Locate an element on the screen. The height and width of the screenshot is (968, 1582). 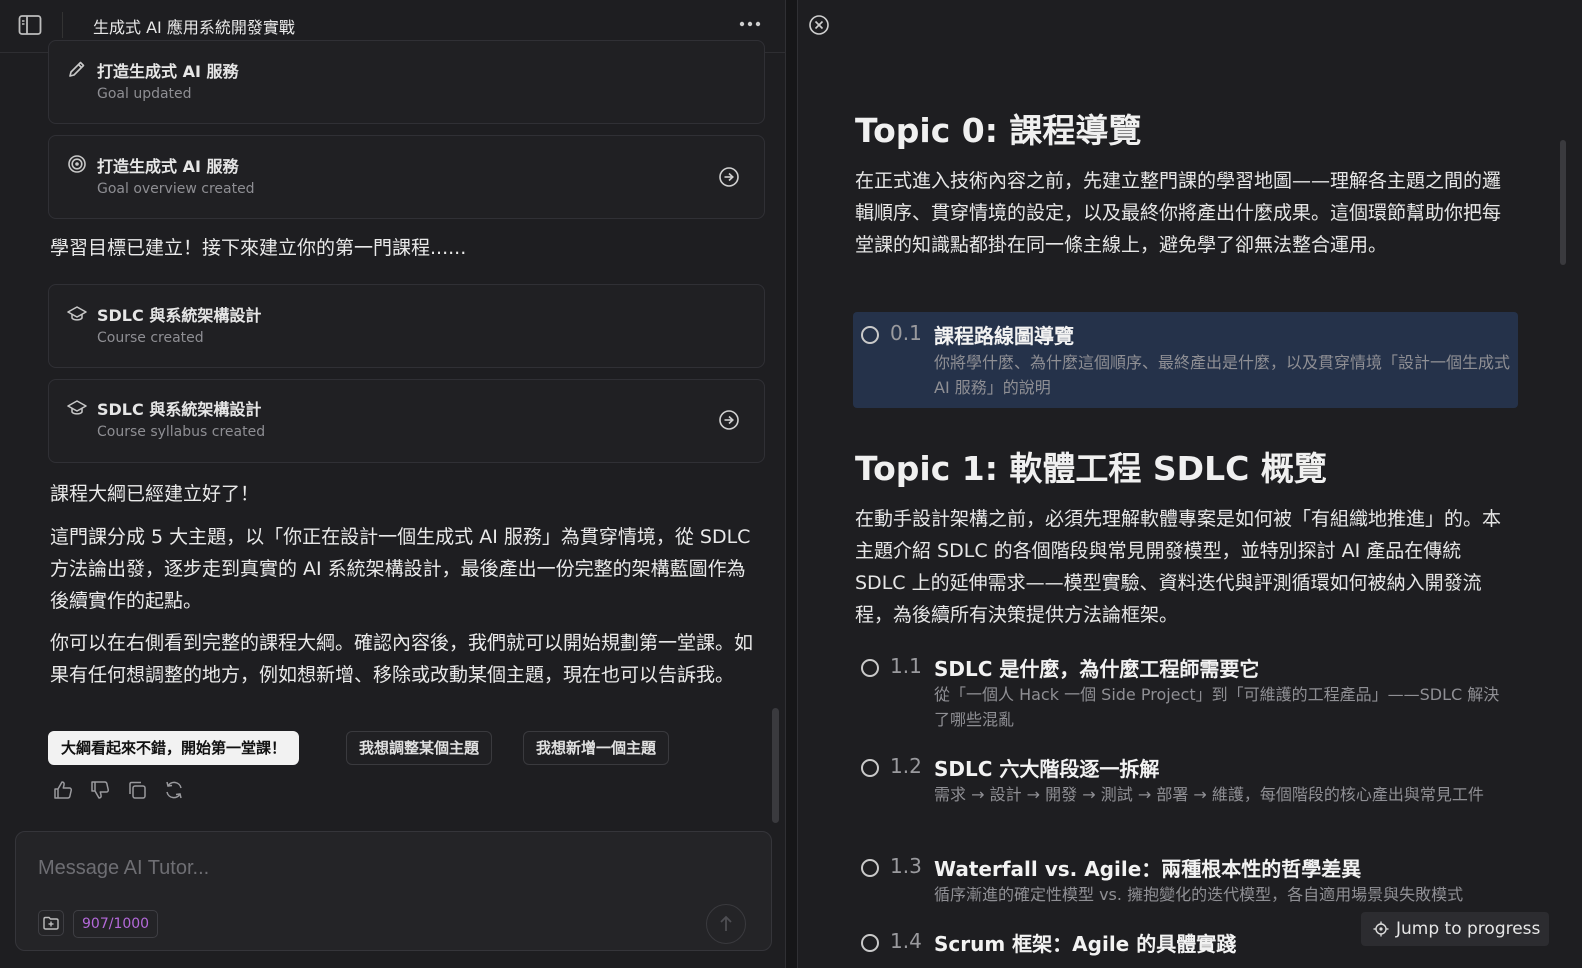
lesson-title: Scrum 框架：Agile 的具體實踐 is located at coordinates (1085, 944).